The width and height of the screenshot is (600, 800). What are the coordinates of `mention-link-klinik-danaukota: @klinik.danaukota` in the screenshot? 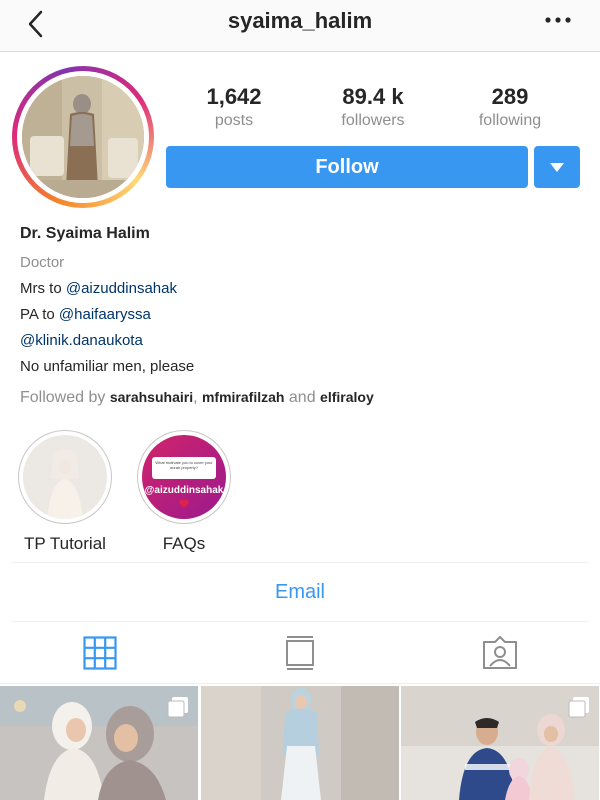 It's located at (81, 340).